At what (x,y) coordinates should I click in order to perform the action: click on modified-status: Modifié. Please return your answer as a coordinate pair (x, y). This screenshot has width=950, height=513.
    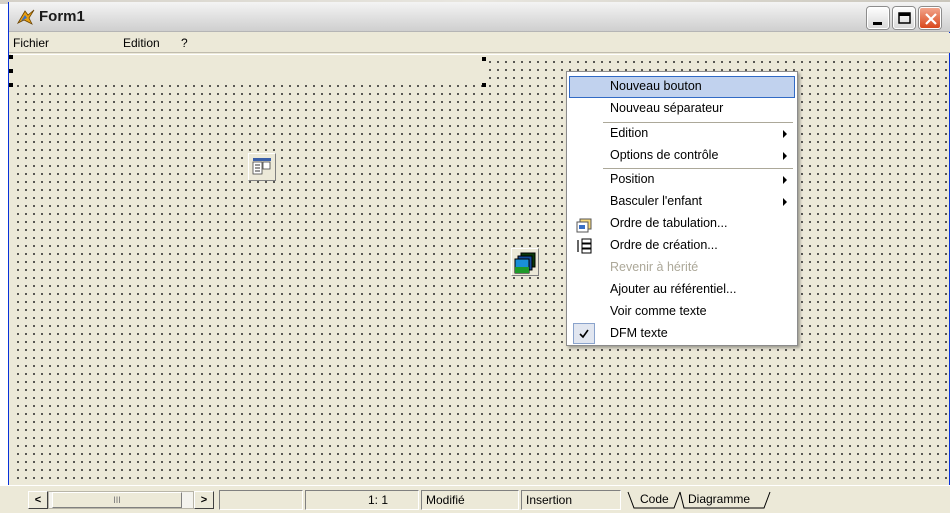
    Looking at the image, I should click on (470, 500).